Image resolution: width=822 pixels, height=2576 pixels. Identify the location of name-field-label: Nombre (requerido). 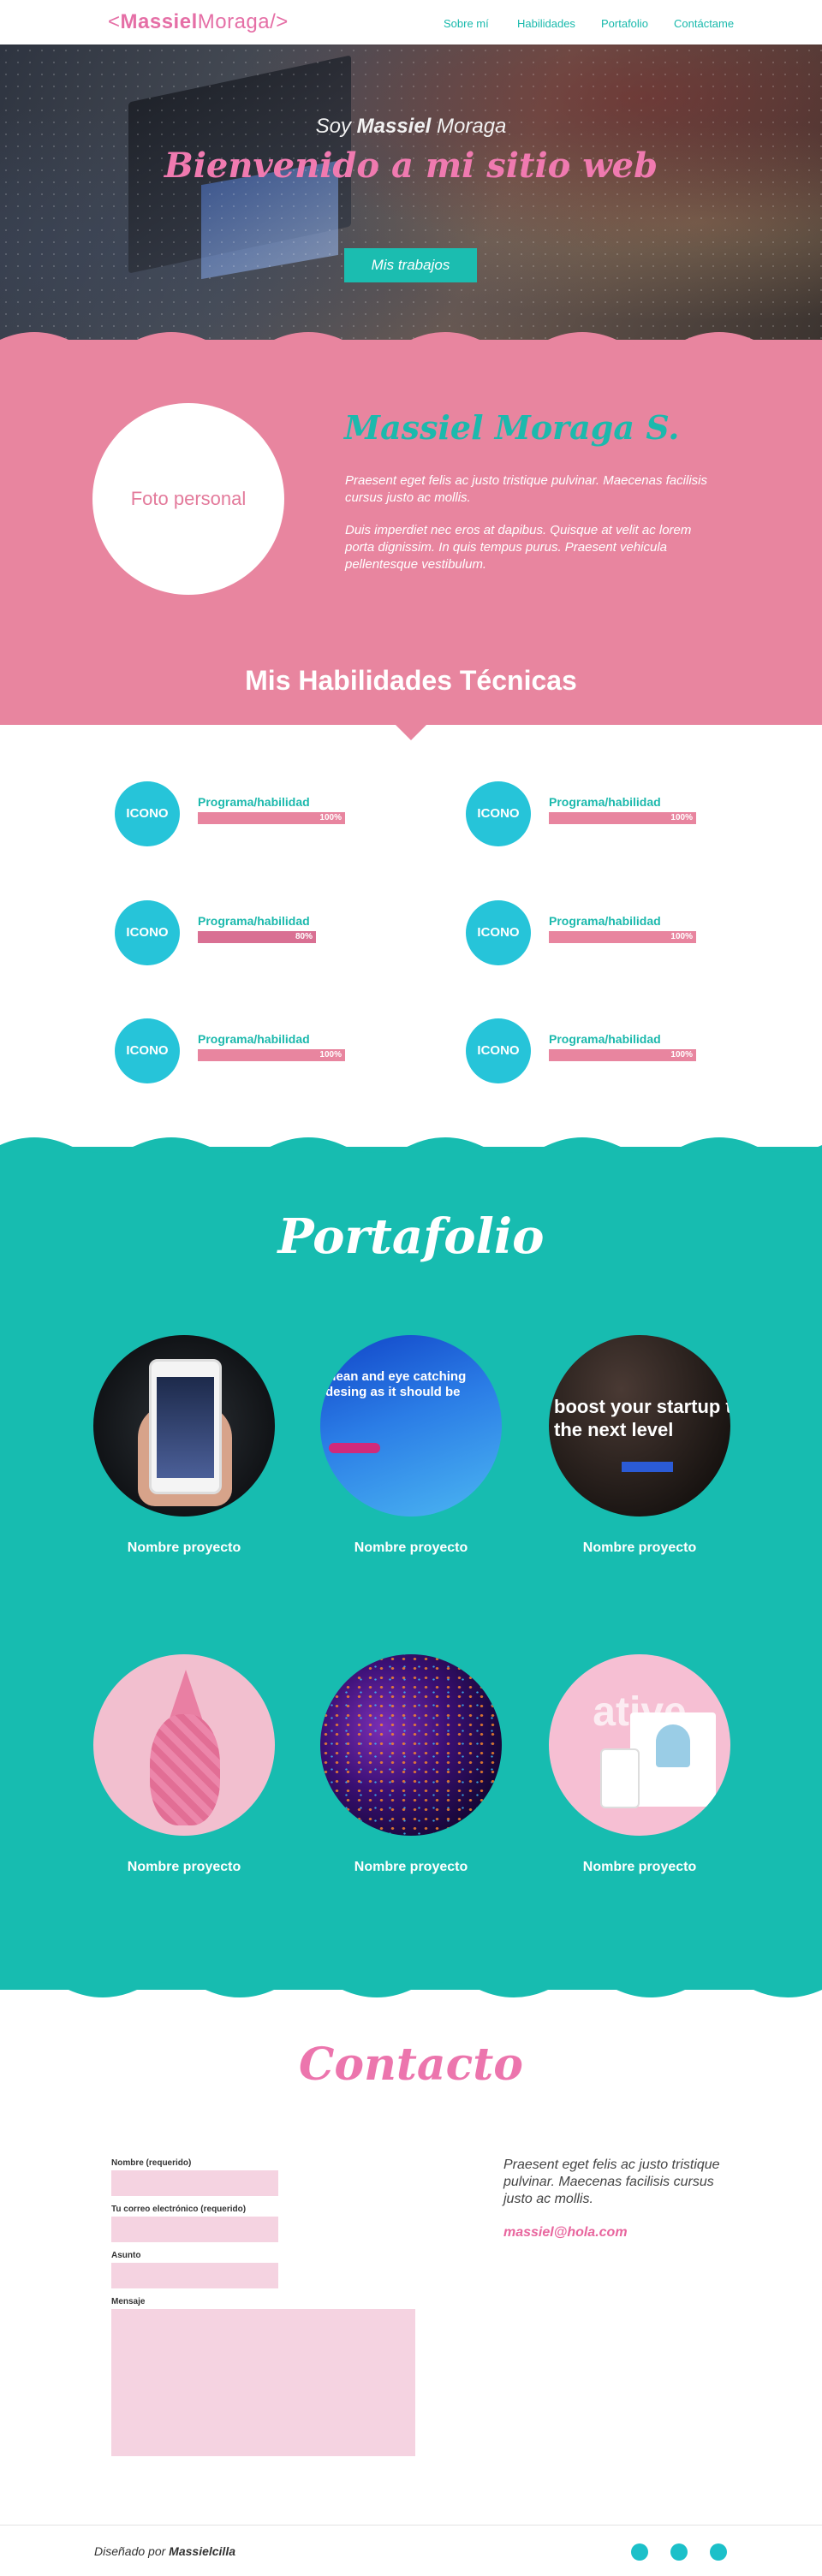
(151, 2163).